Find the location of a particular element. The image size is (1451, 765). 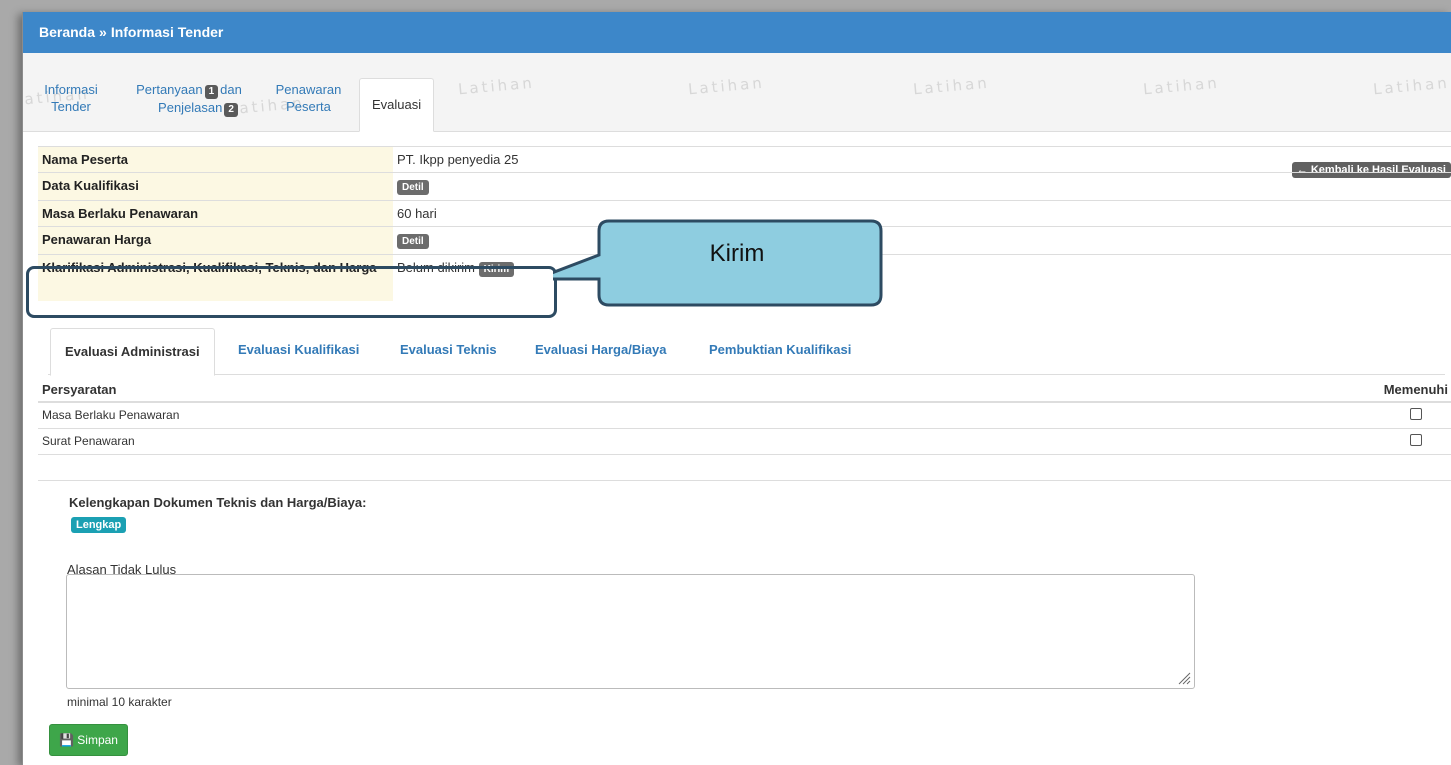

highlight-frame is located at coordinates (291, 292).